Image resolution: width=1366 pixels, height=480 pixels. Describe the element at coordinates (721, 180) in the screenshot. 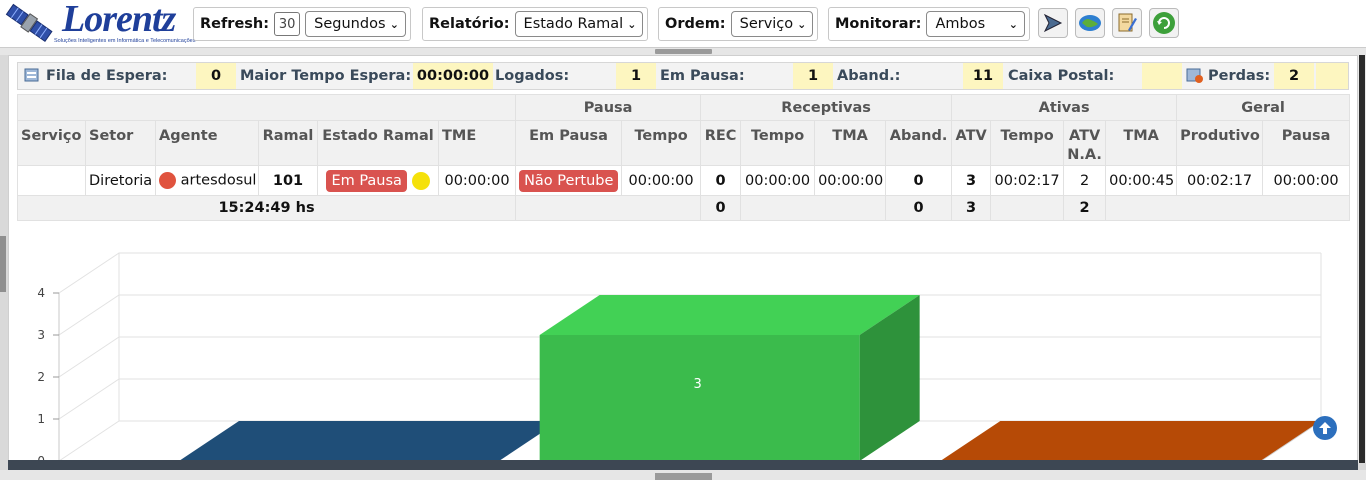

I see `cell-rec: 0` at that location.